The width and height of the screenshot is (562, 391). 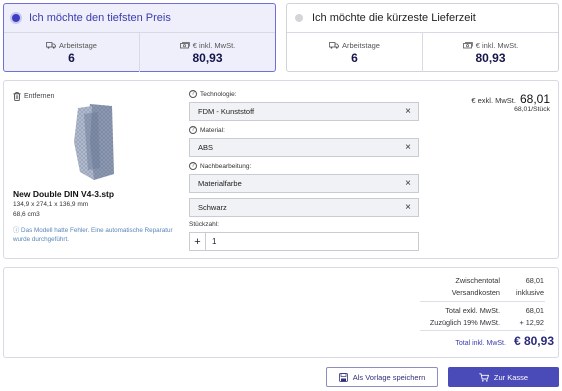 What do you see at coordinates (94, 142) in the screenshot?
I see `model-preview-image` at bounding box center [94, 142].